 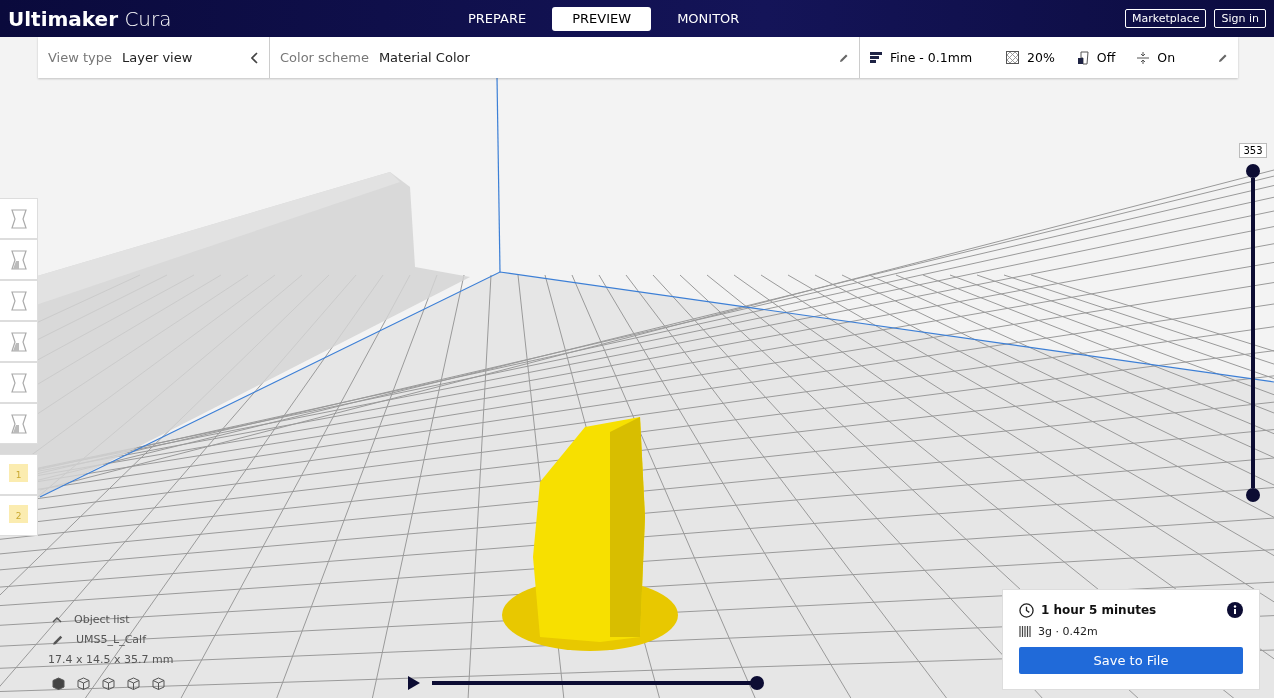 What do you see at coordinates (414, 683) in the screenshot?
I see `play-icon` at bounding box center [414, 683].